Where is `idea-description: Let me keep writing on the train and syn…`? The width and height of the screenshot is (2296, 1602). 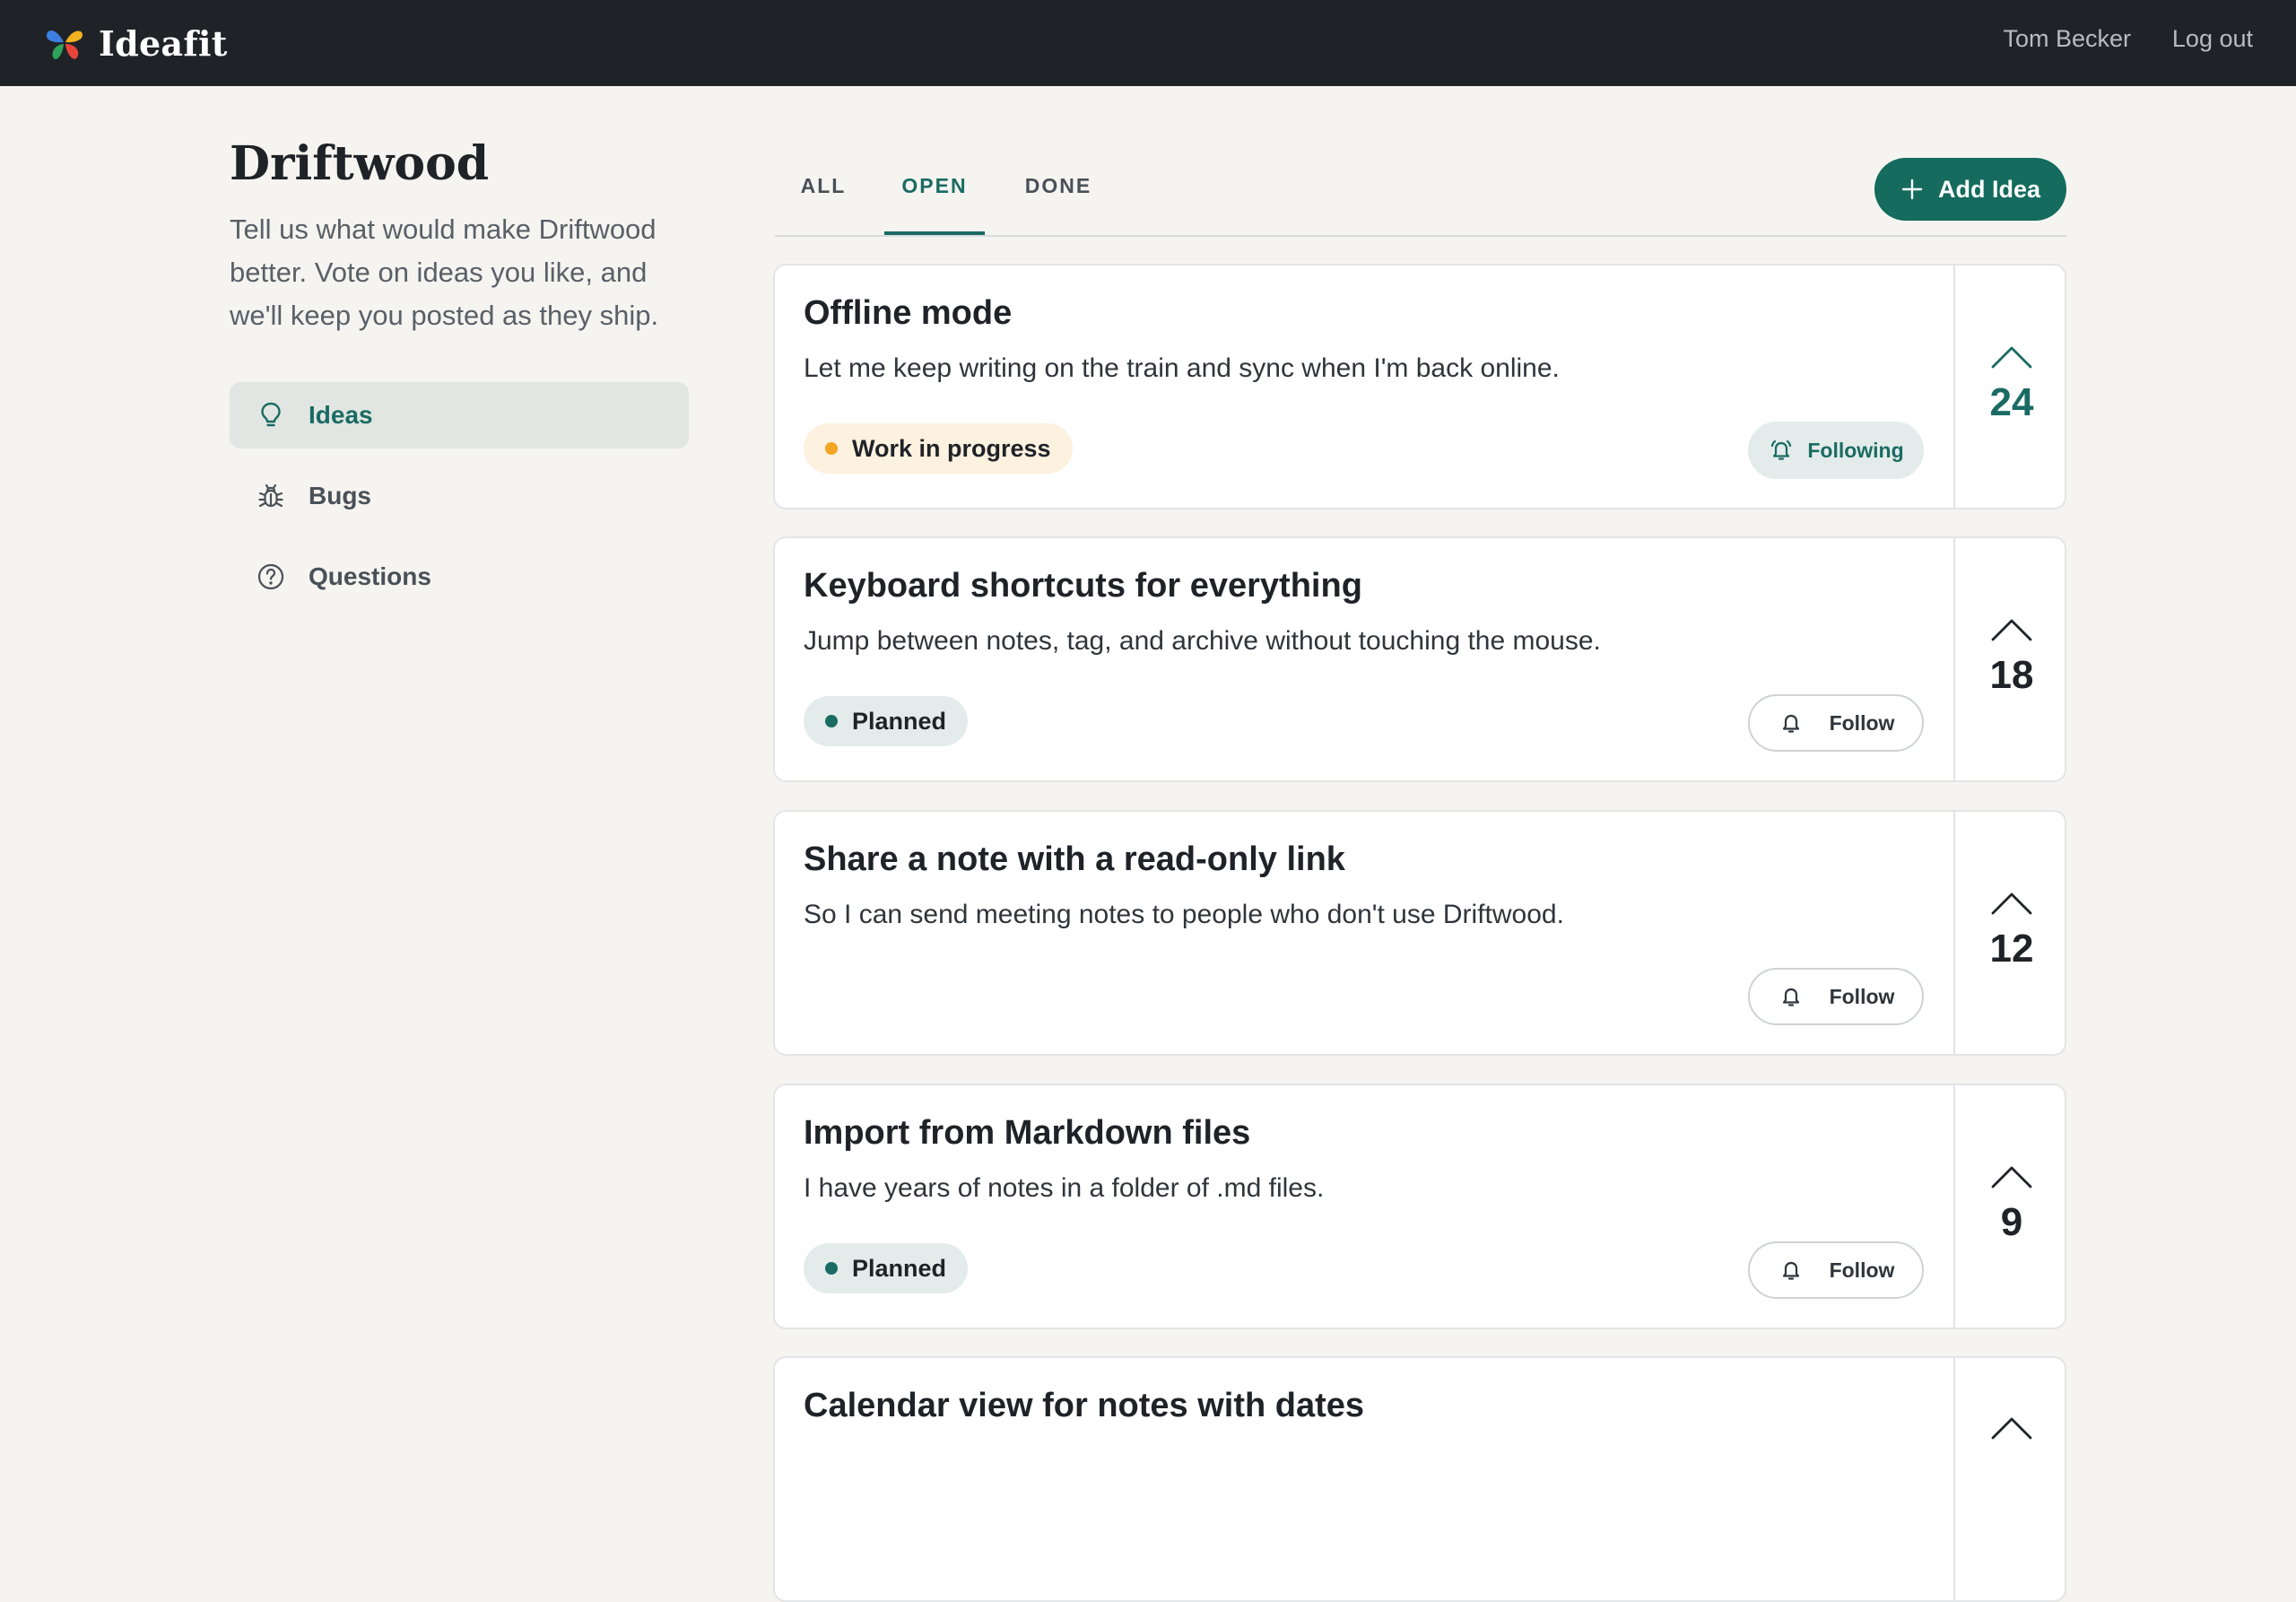
idea-description: Let me keep writing on the train and syn… is located at coordinates (1182, 368).